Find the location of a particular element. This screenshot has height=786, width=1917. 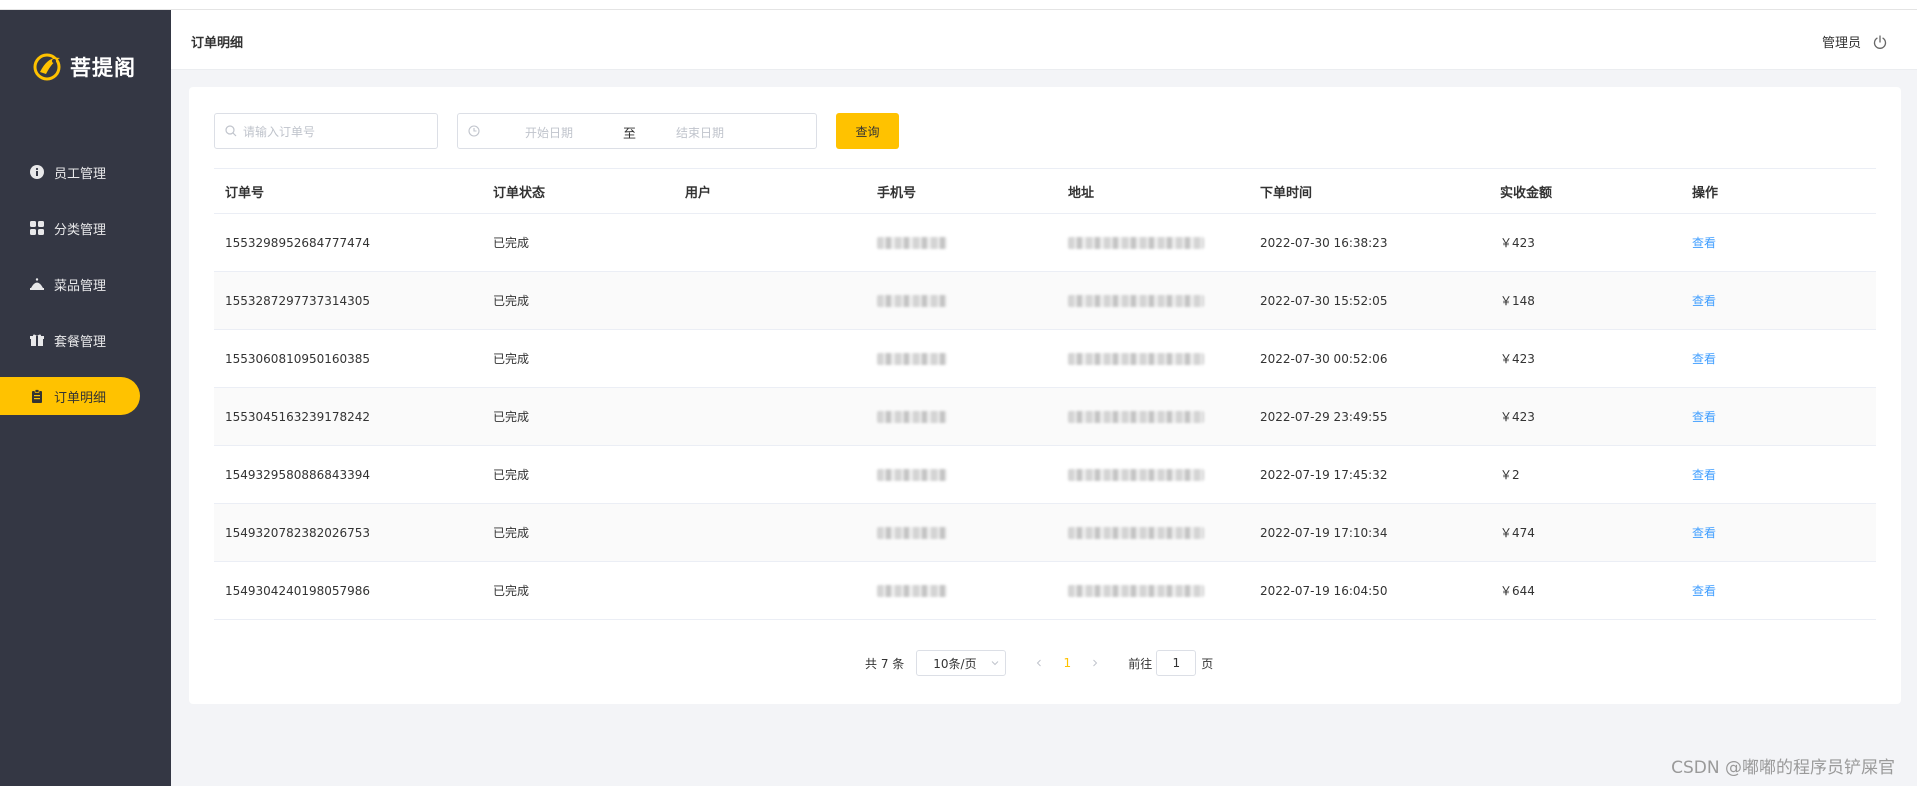

pagination: 共 7 条 10条/页 1 前往 1 页 is located at coordinates (1039, 663).